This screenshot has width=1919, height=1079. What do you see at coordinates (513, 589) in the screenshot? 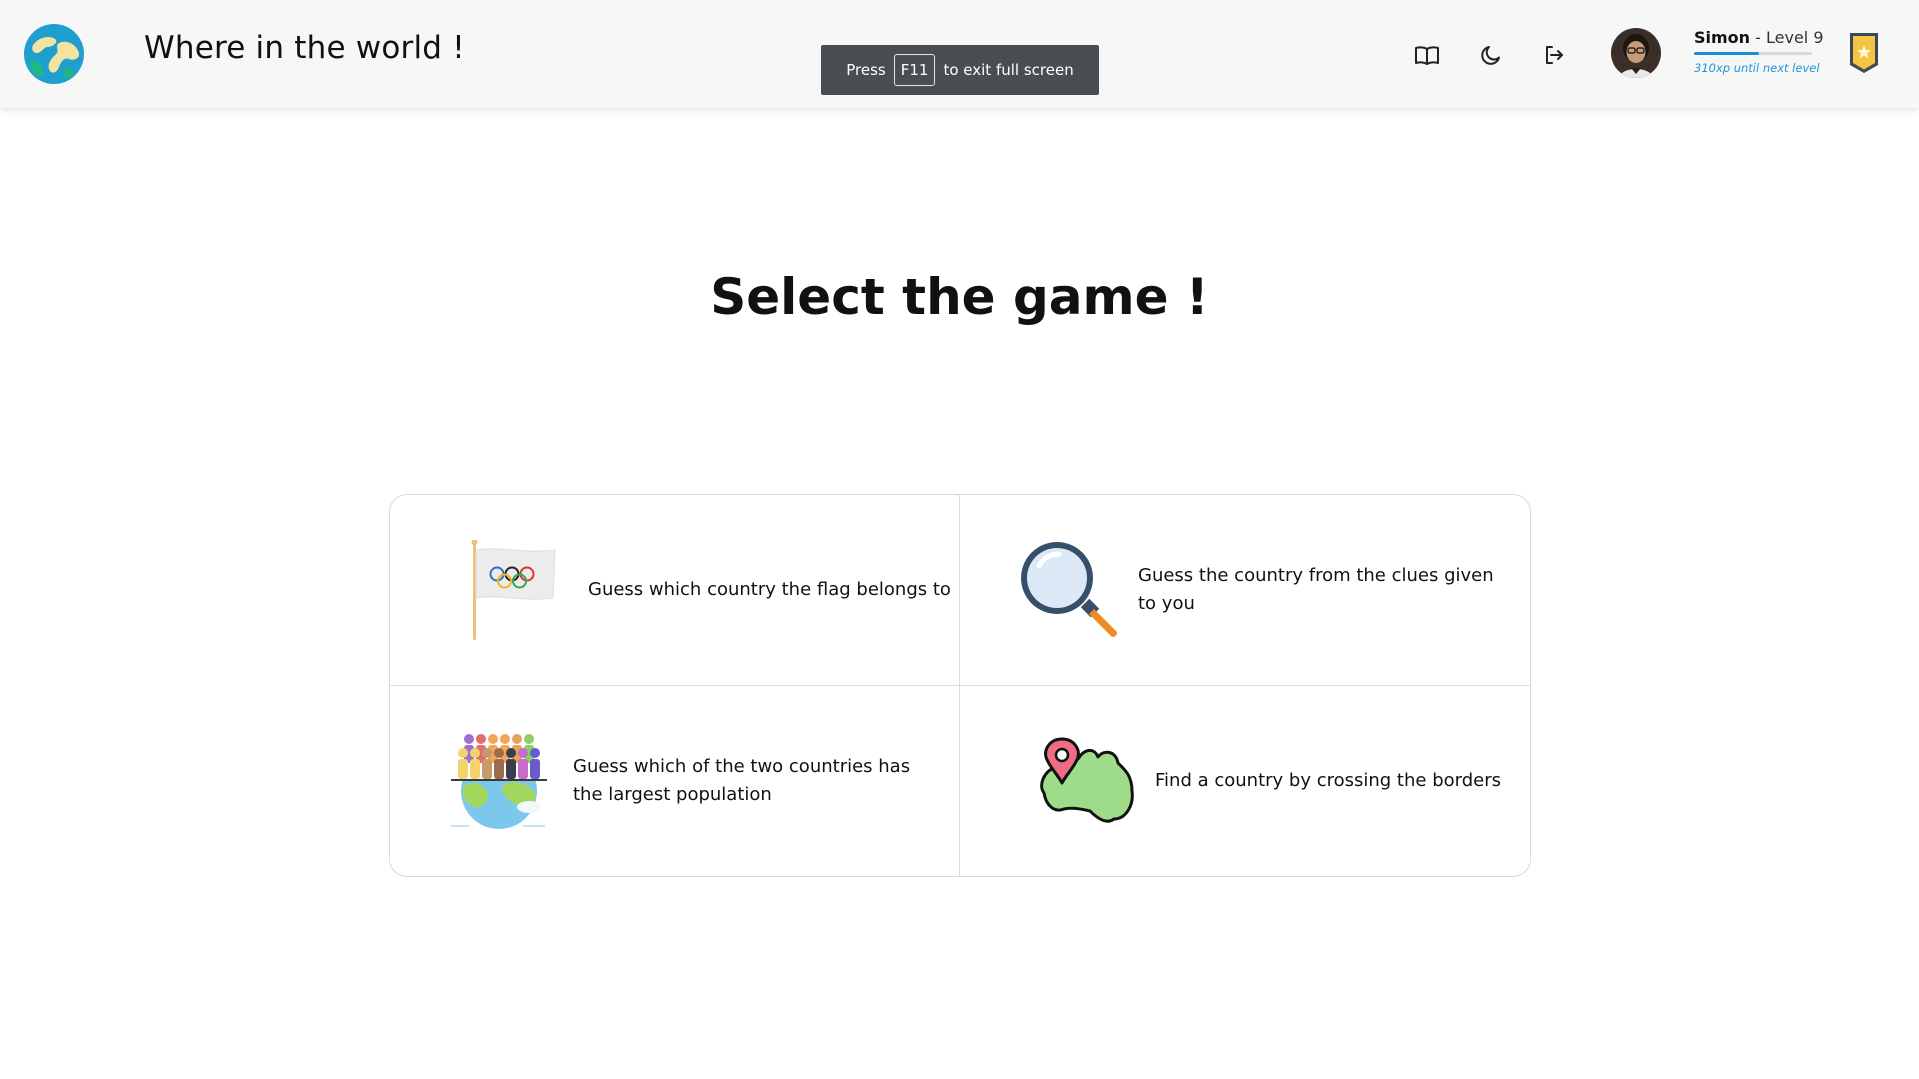
I see `olympic-flag-icon` at bounding box center [513, 589].